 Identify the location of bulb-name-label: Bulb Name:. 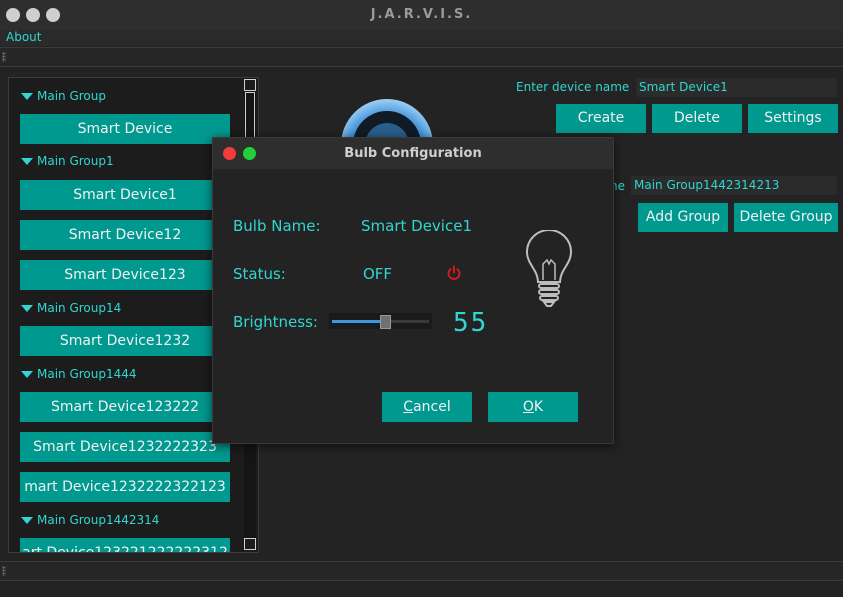
(277, 226).